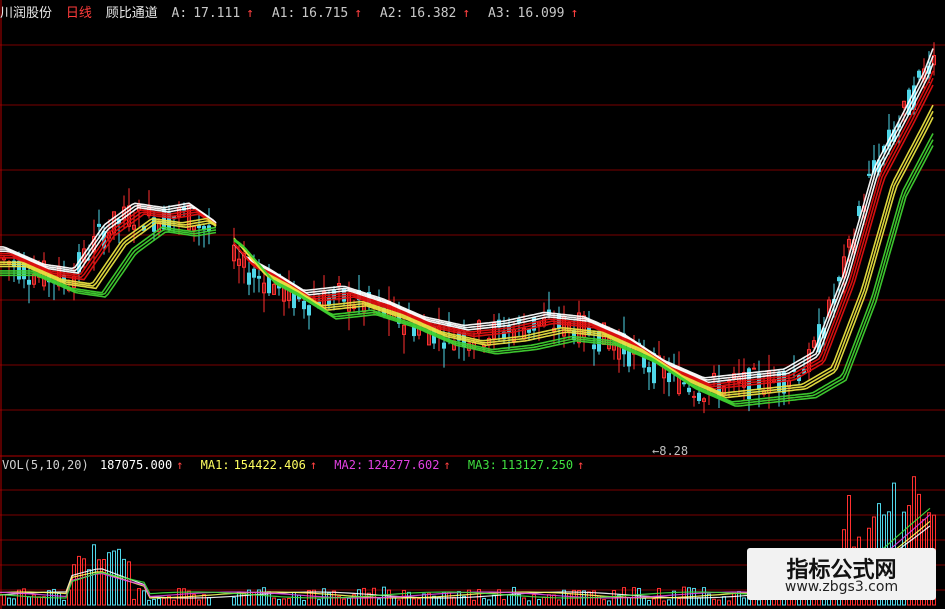 The height and width of the screenshot is (609, 945). What do you see at coordinates (581, 465) in the screenshot?
I see `ma3-arrow: ↑` at bounding box center [581, 465].